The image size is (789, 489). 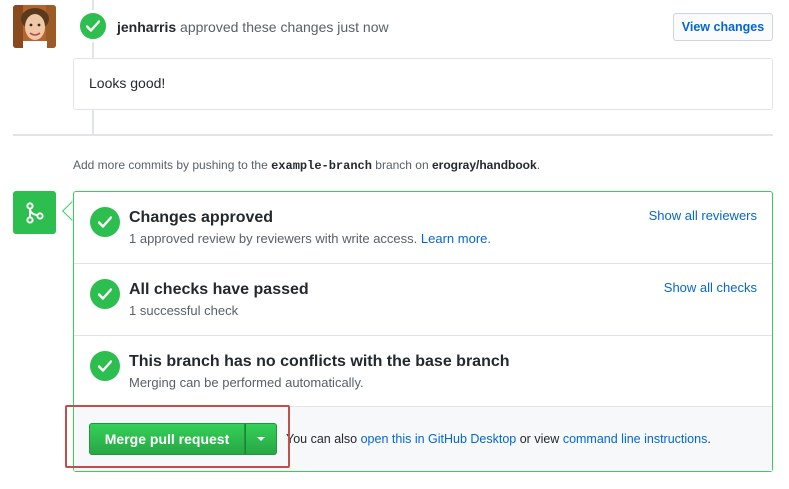 What do you see at coordinates (170, 165) in the screenshot?
I see `push-note-prefix: Add more commits by pushing to the` at bounding box center [170, 165].